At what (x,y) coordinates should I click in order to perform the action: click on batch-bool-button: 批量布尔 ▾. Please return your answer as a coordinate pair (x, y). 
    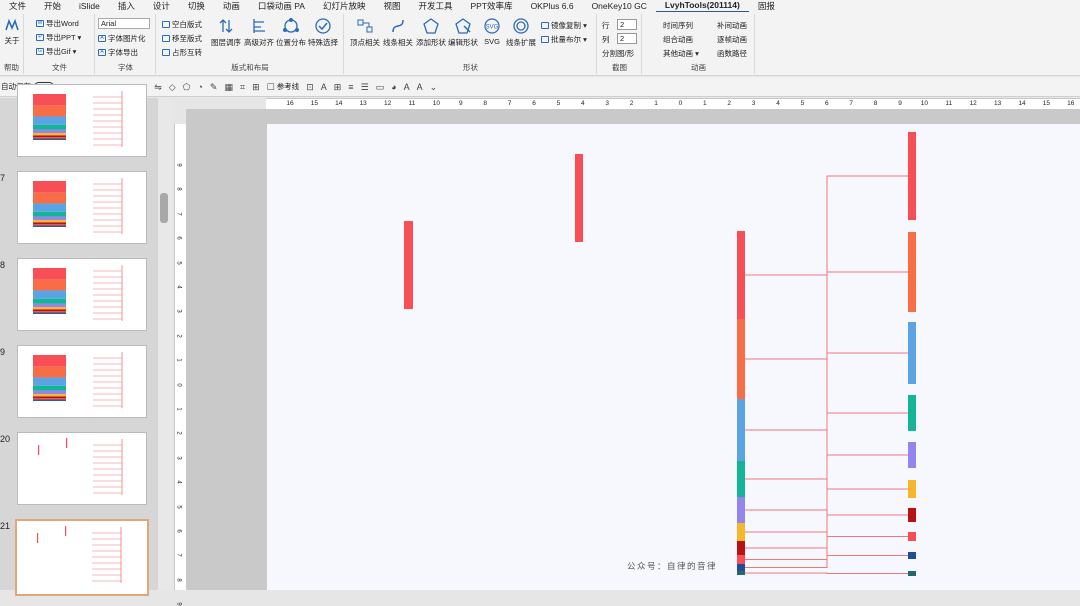
    Looking at the image, I should click on (564, 39).